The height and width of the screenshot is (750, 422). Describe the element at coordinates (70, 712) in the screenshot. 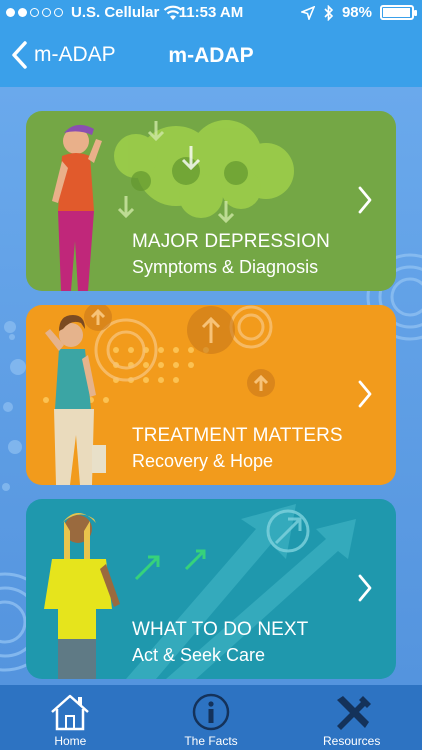

I see `home-icon` at that location.